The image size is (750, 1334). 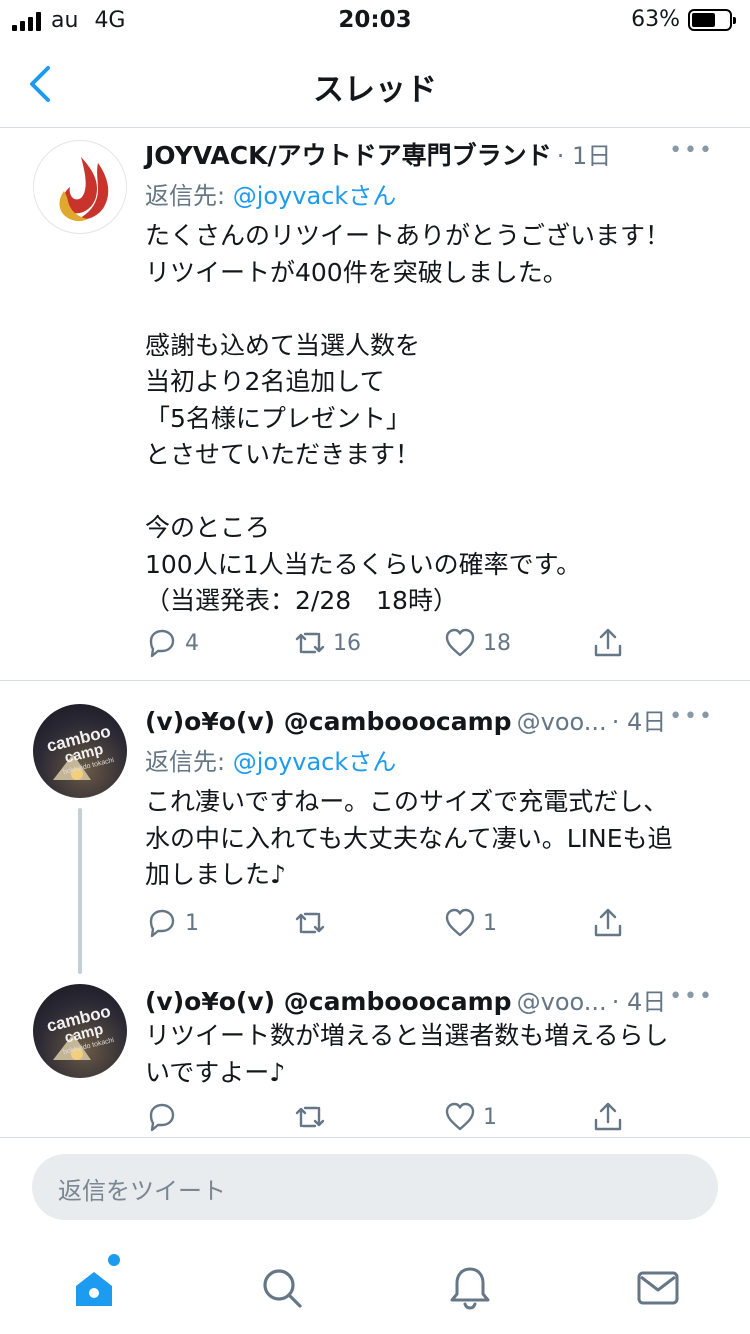 What do you see at coordinates (348, 155) in the screenshot?
I see `display-name: JOYVACK/アウトドア専門ブランド` at bounding box center [348, 155].